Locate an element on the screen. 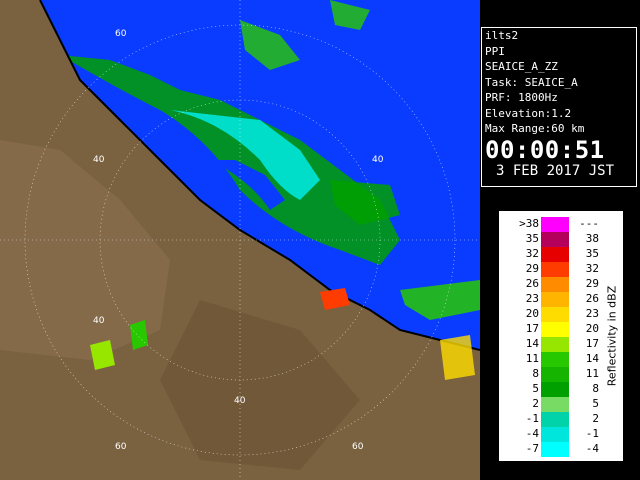 This screenshot has height=480, width=640. legend-row-high: 11 is located at coordinates (592, 373).